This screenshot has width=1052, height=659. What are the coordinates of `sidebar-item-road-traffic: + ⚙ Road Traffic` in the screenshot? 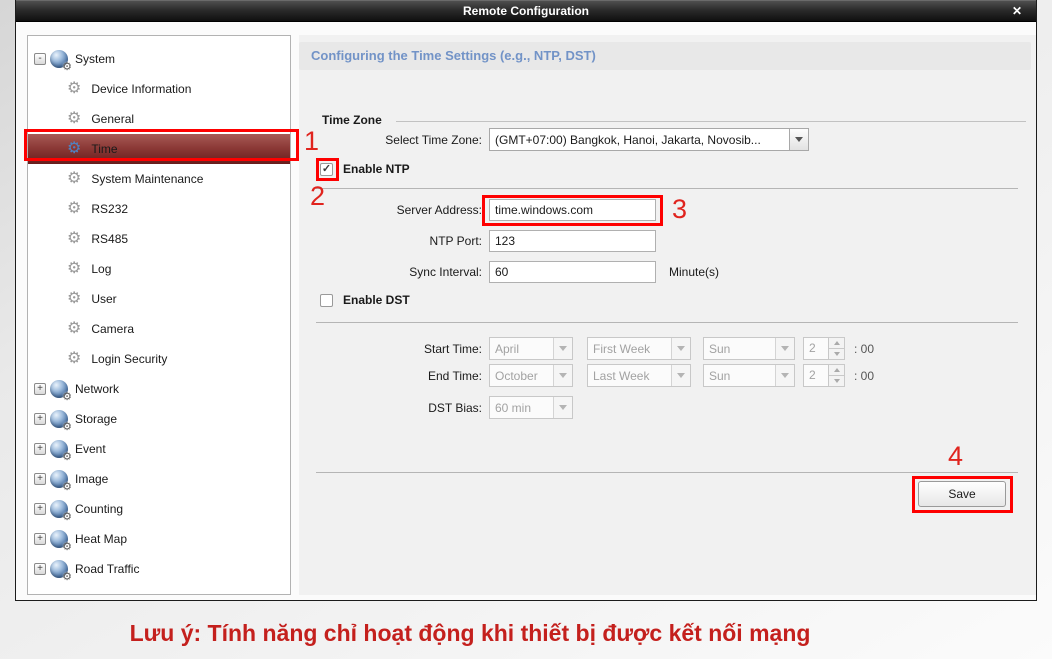 It's located at (159, 569).